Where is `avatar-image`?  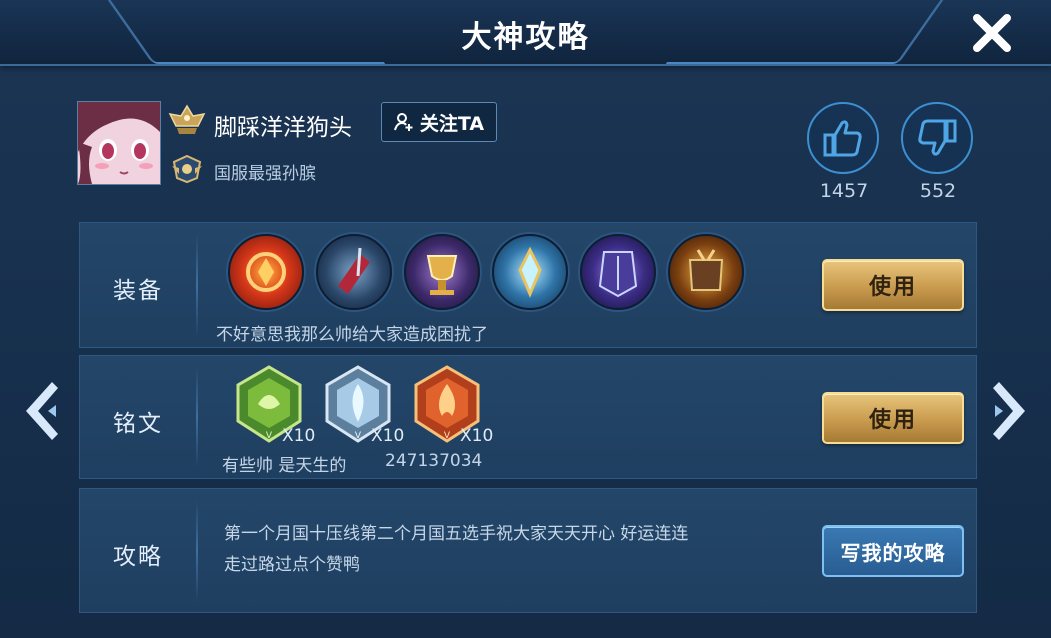
avatar-image is located at coordinates (119, 143).